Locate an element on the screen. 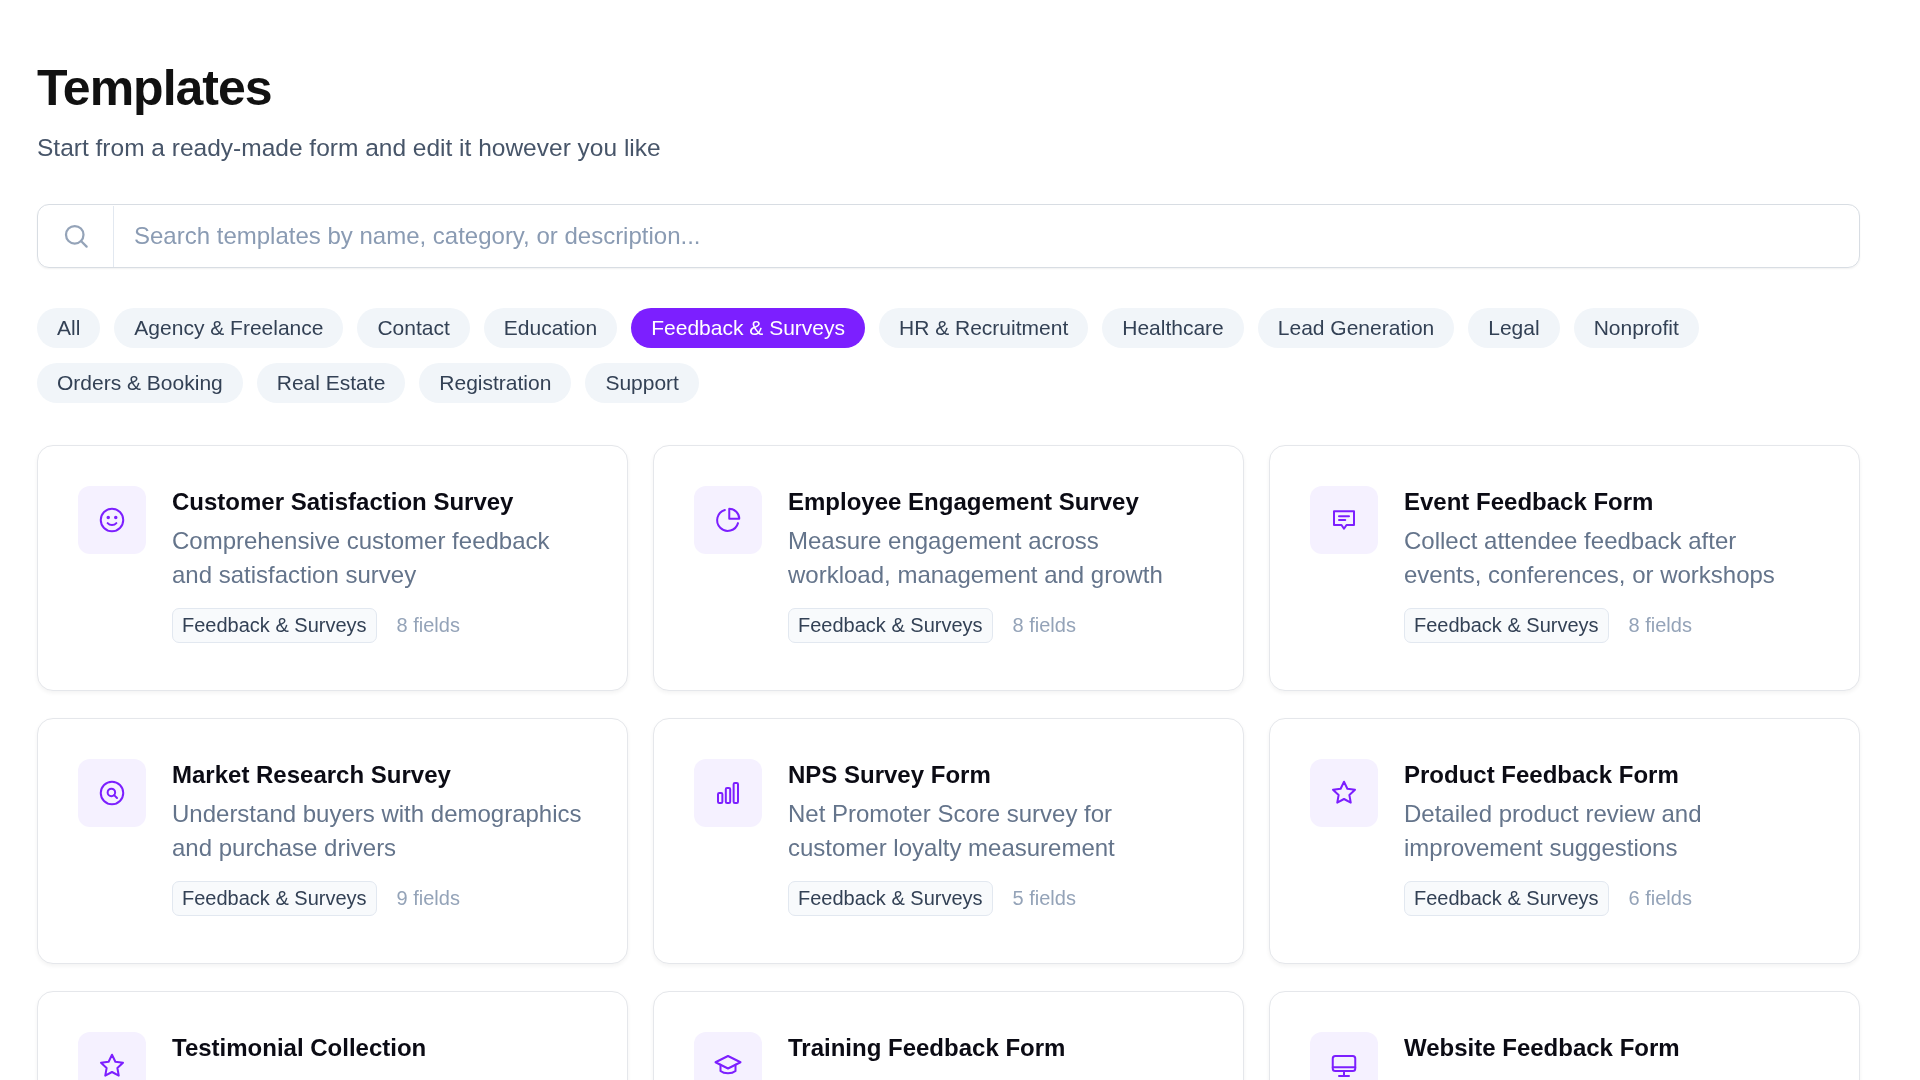 The width and height of the screenshot is (1920, 1080). field-count: 6 fields is located at coordinates (1660, 898).